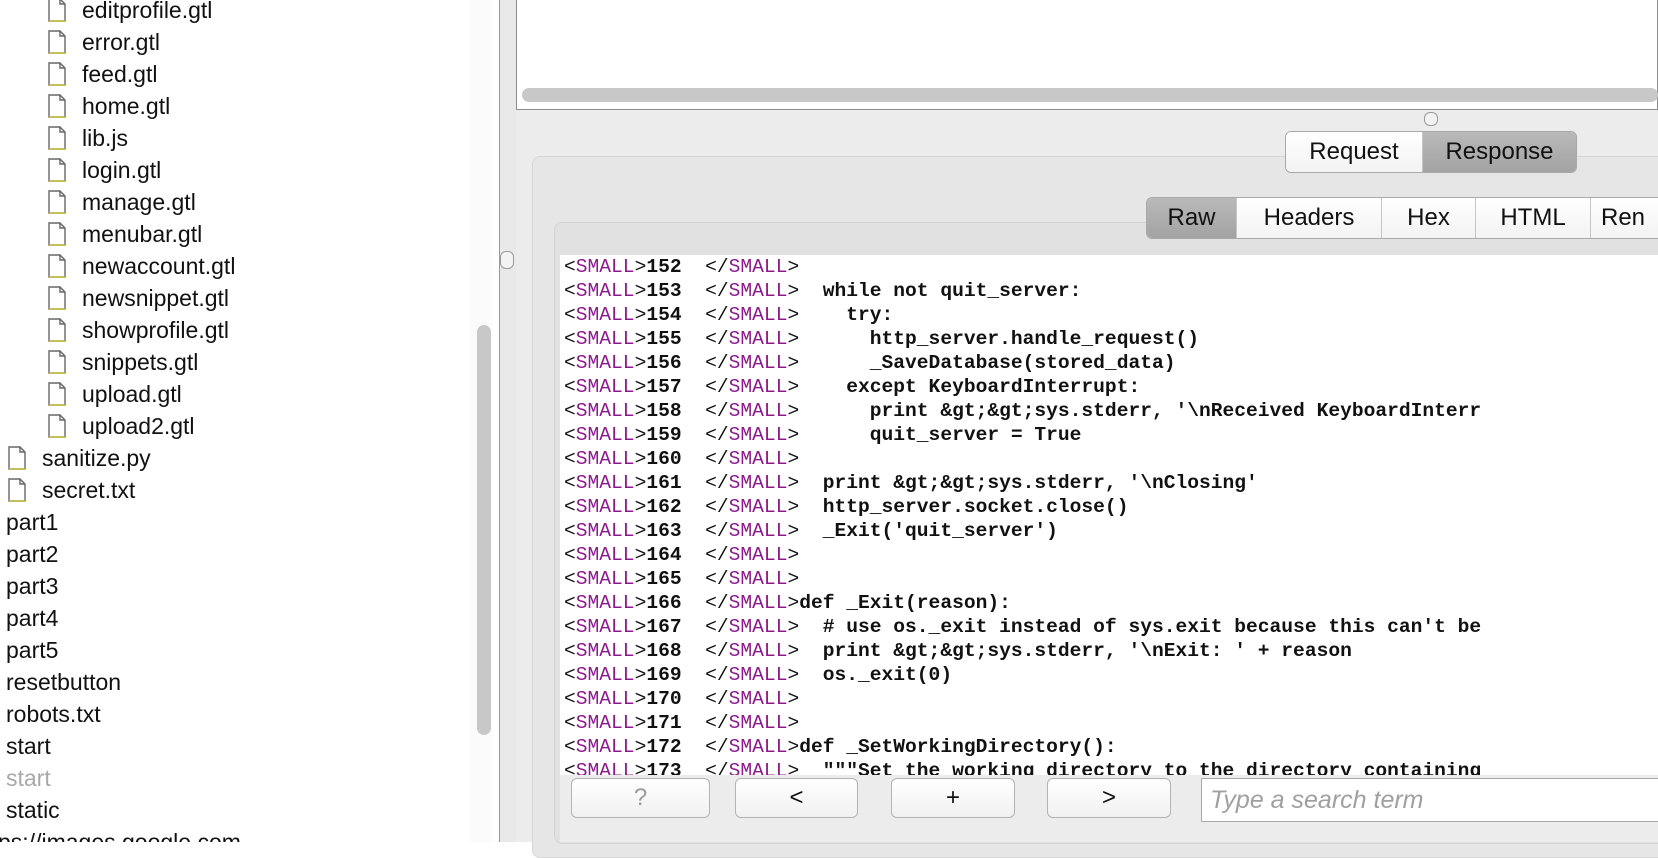 The width and height of the screenshot is (1658, 858). I want to click on tree-item-label: newaccount.gtl, so click(159, 265).